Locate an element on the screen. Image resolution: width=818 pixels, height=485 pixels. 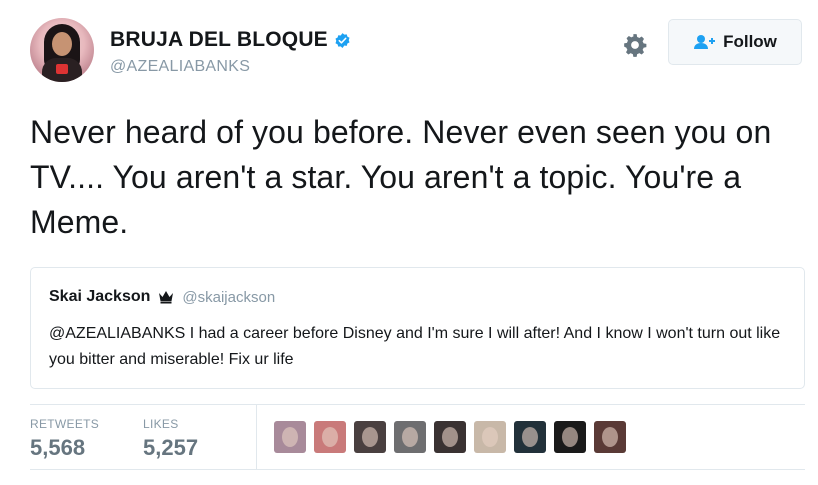
quoted-author-handle: @skaijackson is located at coordinates (228, 297).